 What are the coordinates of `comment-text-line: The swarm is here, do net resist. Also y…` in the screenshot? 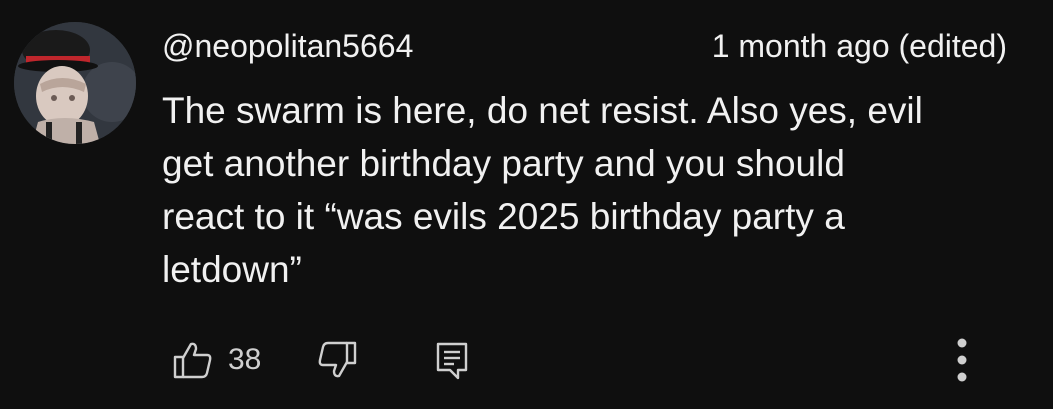 It's located at (542, 110).